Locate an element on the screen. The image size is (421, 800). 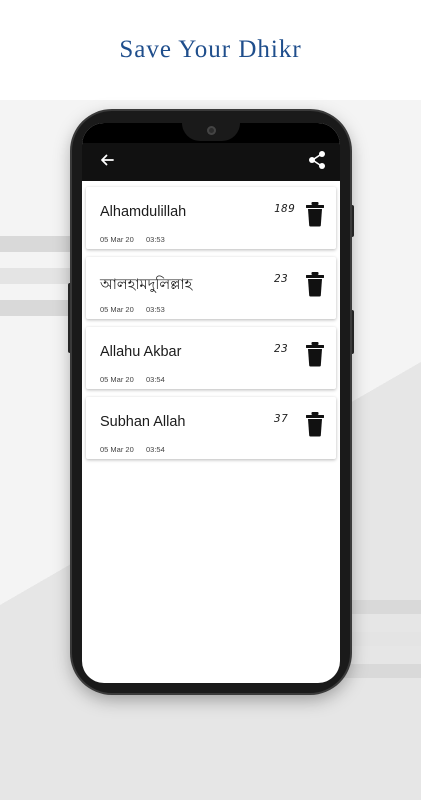
dhikr-title: Allahu Akbar is located at coordinates (141, 352).